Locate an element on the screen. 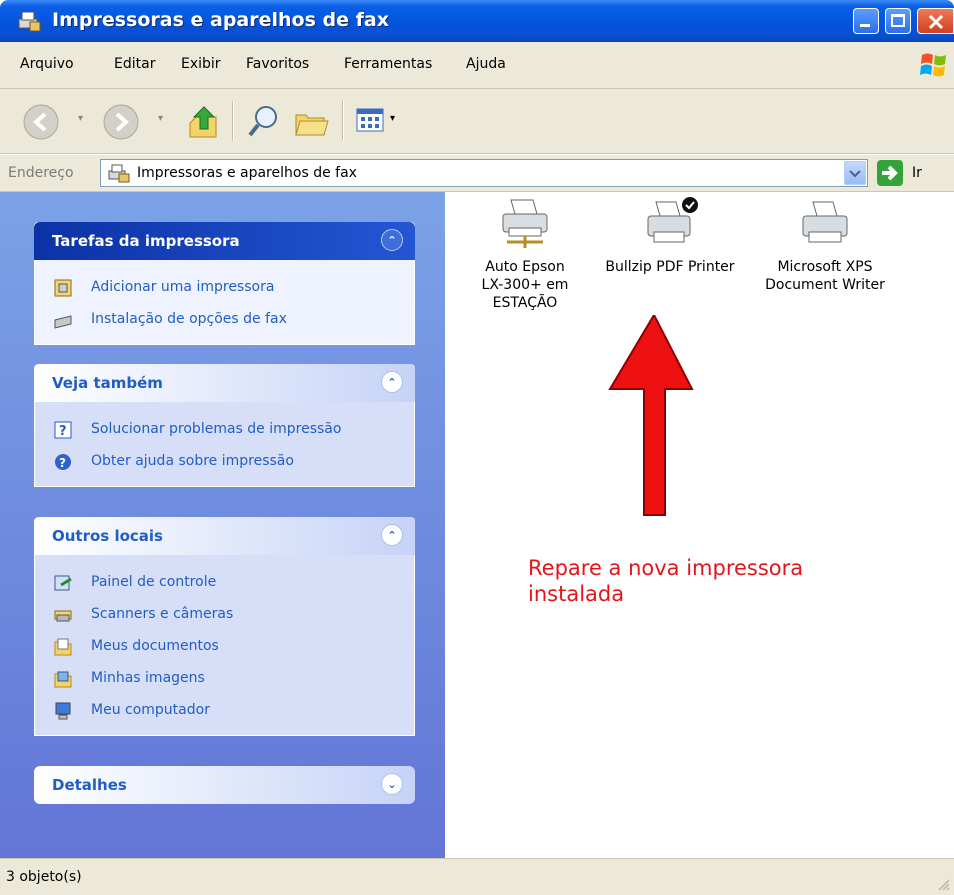  printer-tasks-header: Tarefas da impressora ⌃ is located at coordinates (224, 241).